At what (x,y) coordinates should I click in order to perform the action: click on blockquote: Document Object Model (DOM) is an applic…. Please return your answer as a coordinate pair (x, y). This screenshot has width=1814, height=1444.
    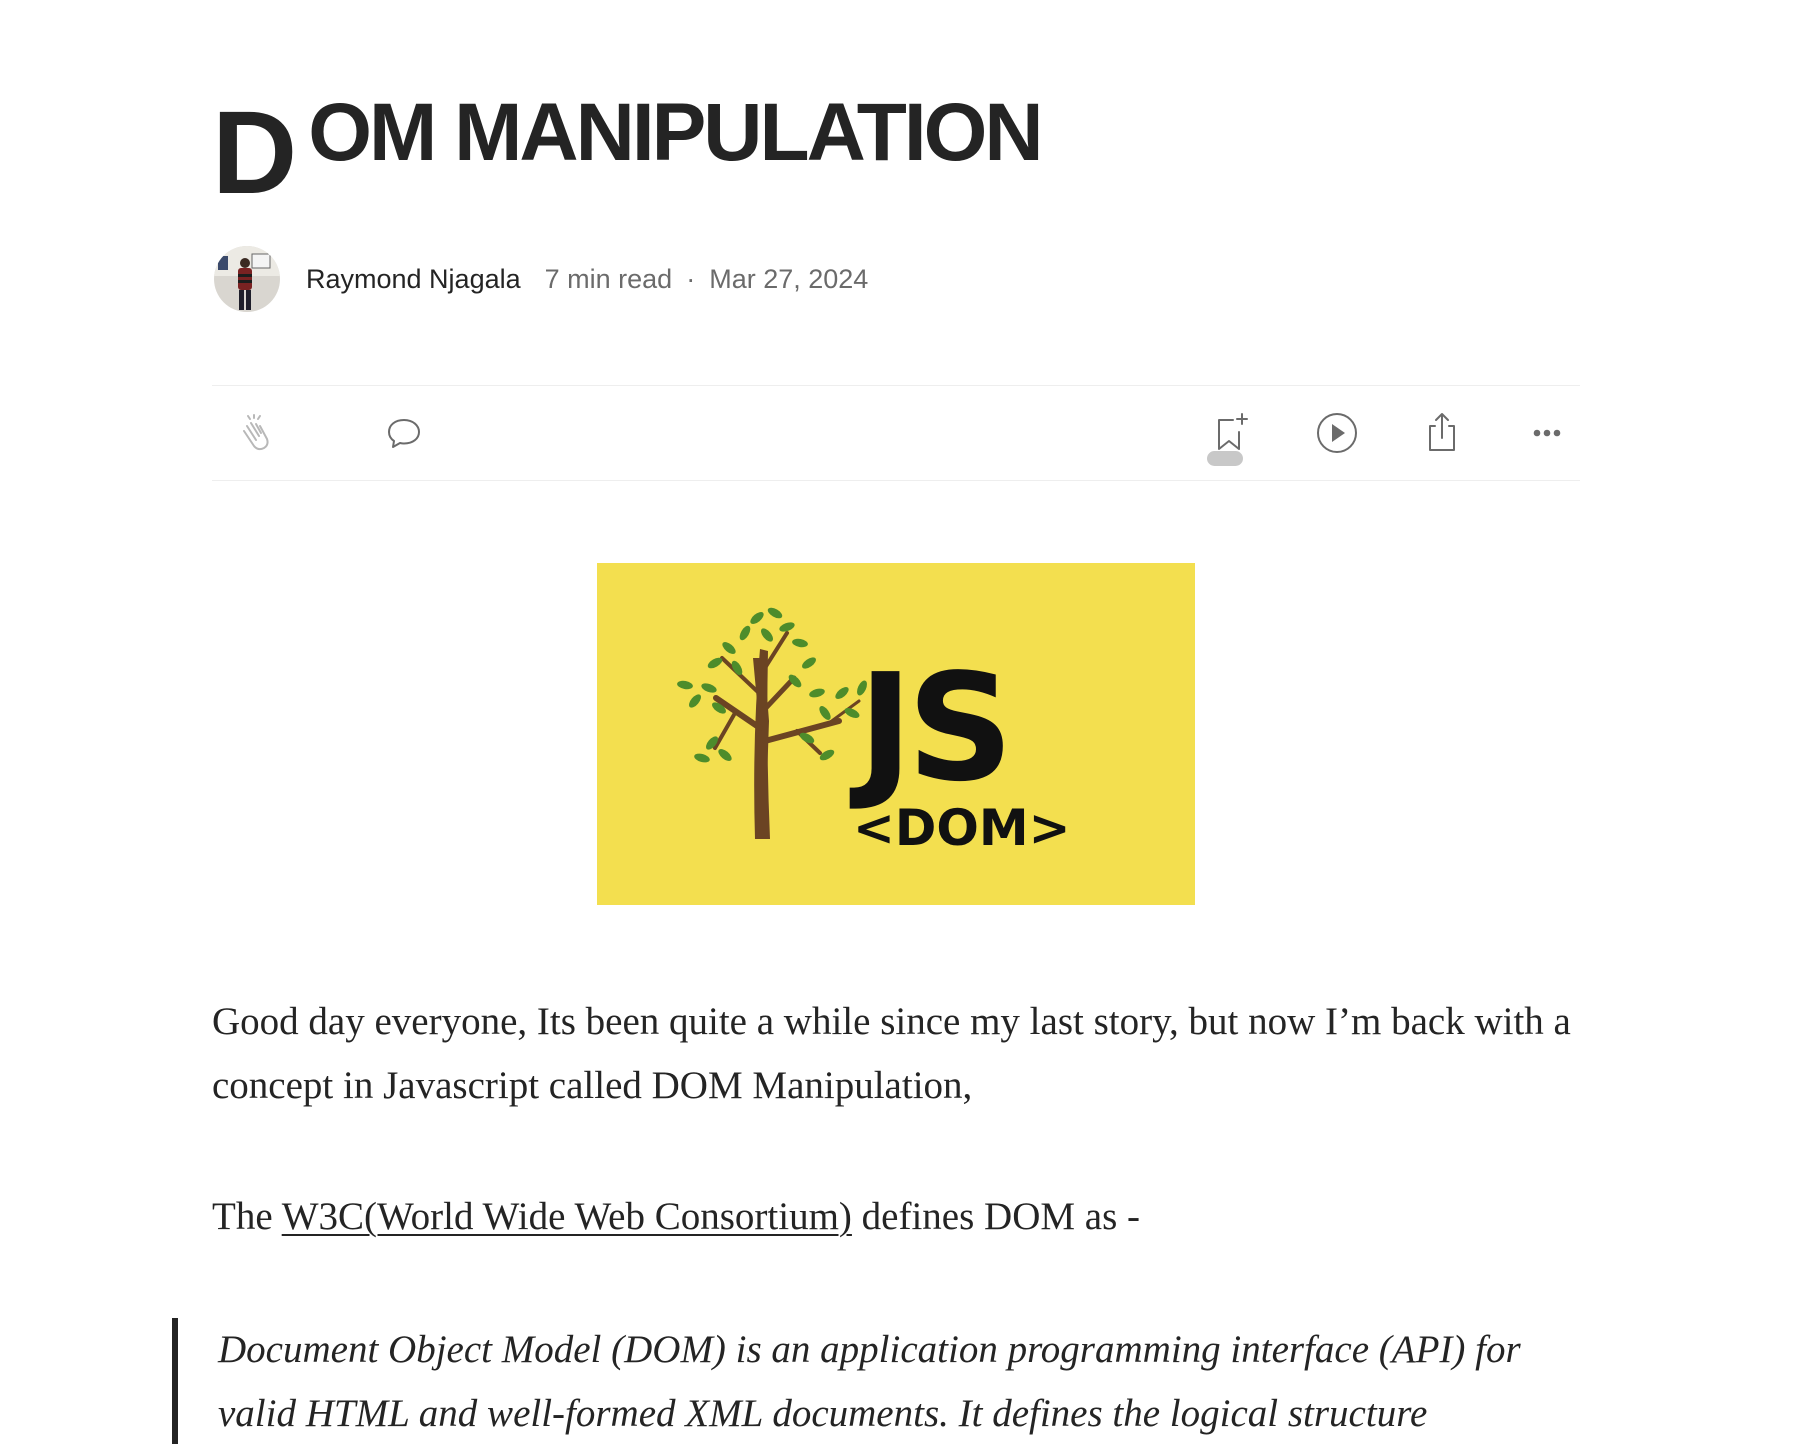
    Looking at the image, I should click on (885, 1381).